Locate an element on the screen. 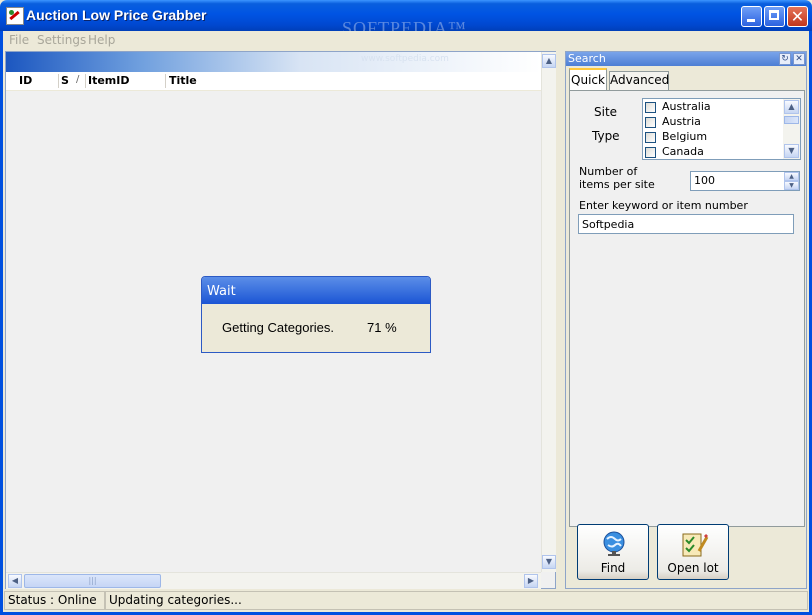 The height and width of the screenshot is (615, 812). column-title: Title is located at coordinates (183, 80).